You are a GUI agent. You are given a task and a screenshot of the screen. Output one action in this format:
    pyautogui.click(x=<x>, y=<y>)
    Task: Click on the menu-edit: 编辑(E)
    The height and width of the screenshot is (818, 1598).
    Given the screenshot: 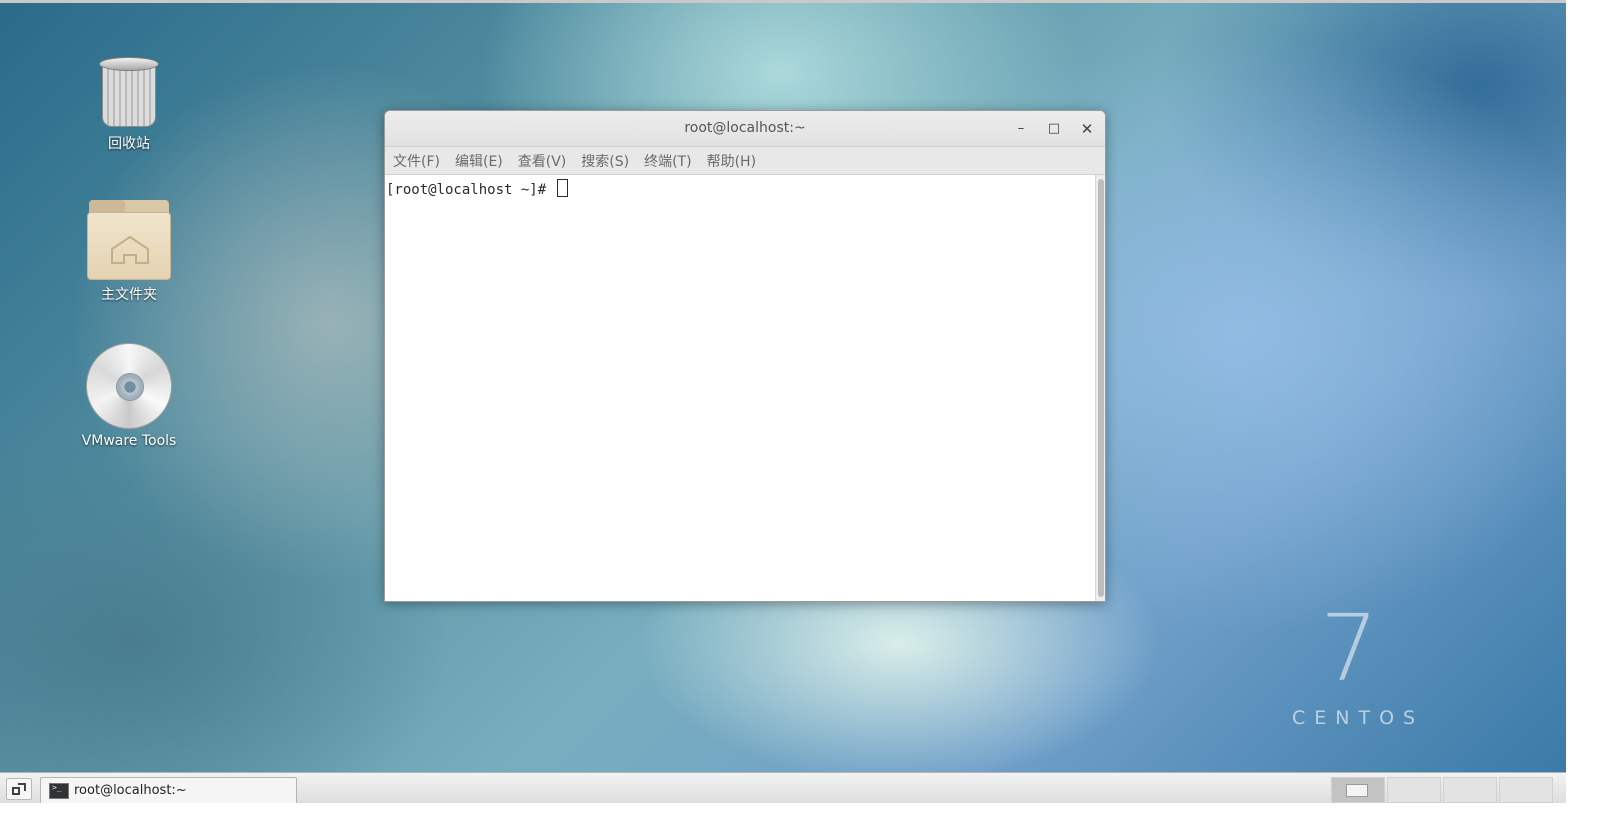 What is the action you would take?
    pyautogui.click(x=479, y=161)
    